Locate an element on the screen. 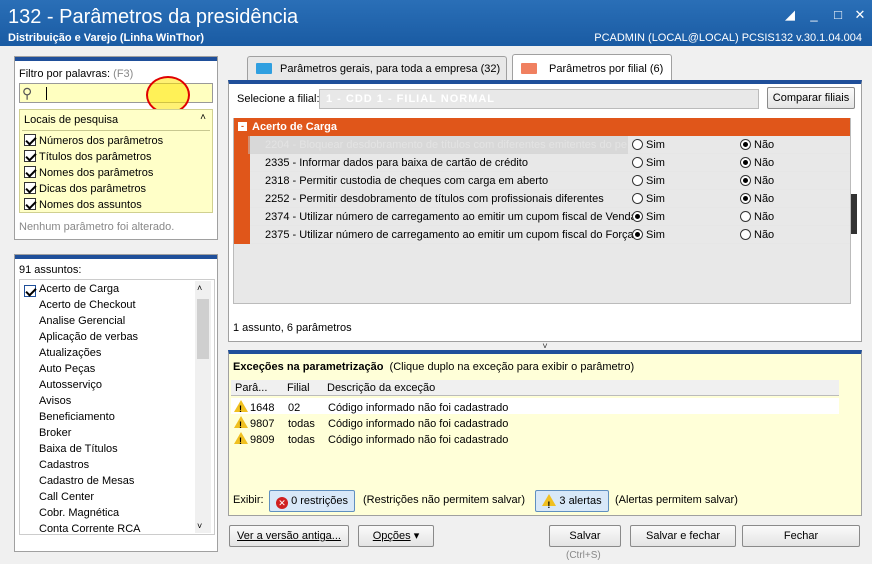 The width and height of the screenshot is (872, 564). subject-item: Analise Gerencial is located at coordinates (82, 321).